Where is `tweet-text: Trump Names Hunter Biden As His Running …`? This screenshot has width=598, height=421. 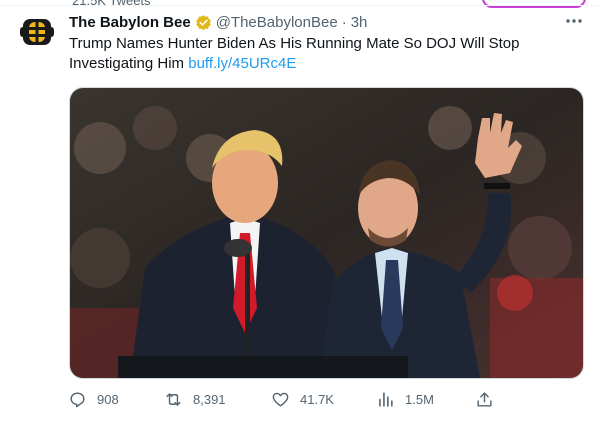 tweet-text: Trump Names Hunter Biden As His Running … is located at coordinates (304, 54).